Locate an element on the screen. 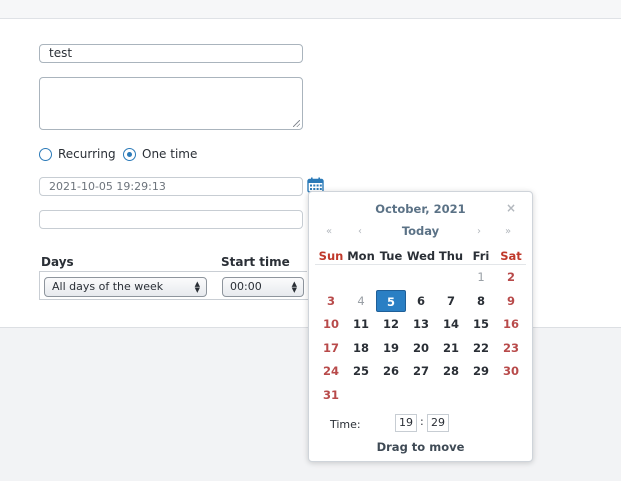 This screenshot has width=621, height=481. drag-to-move-label: Drag to move is located at coordinates (420, 447).